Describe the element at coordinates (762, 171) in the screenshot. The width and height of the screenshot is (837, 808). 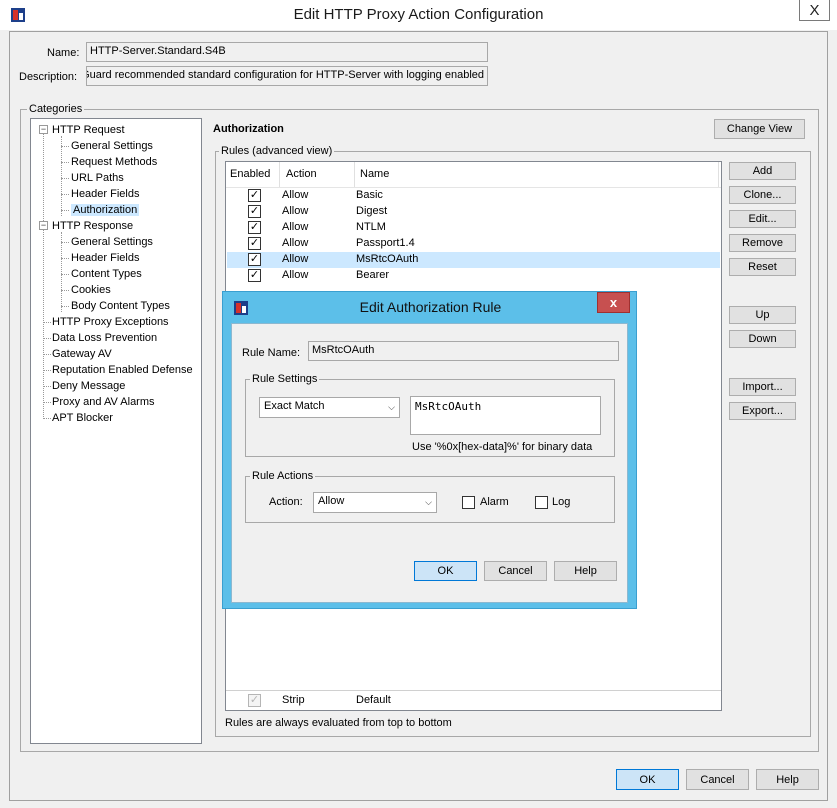
I see `add-button: Add` at that location.